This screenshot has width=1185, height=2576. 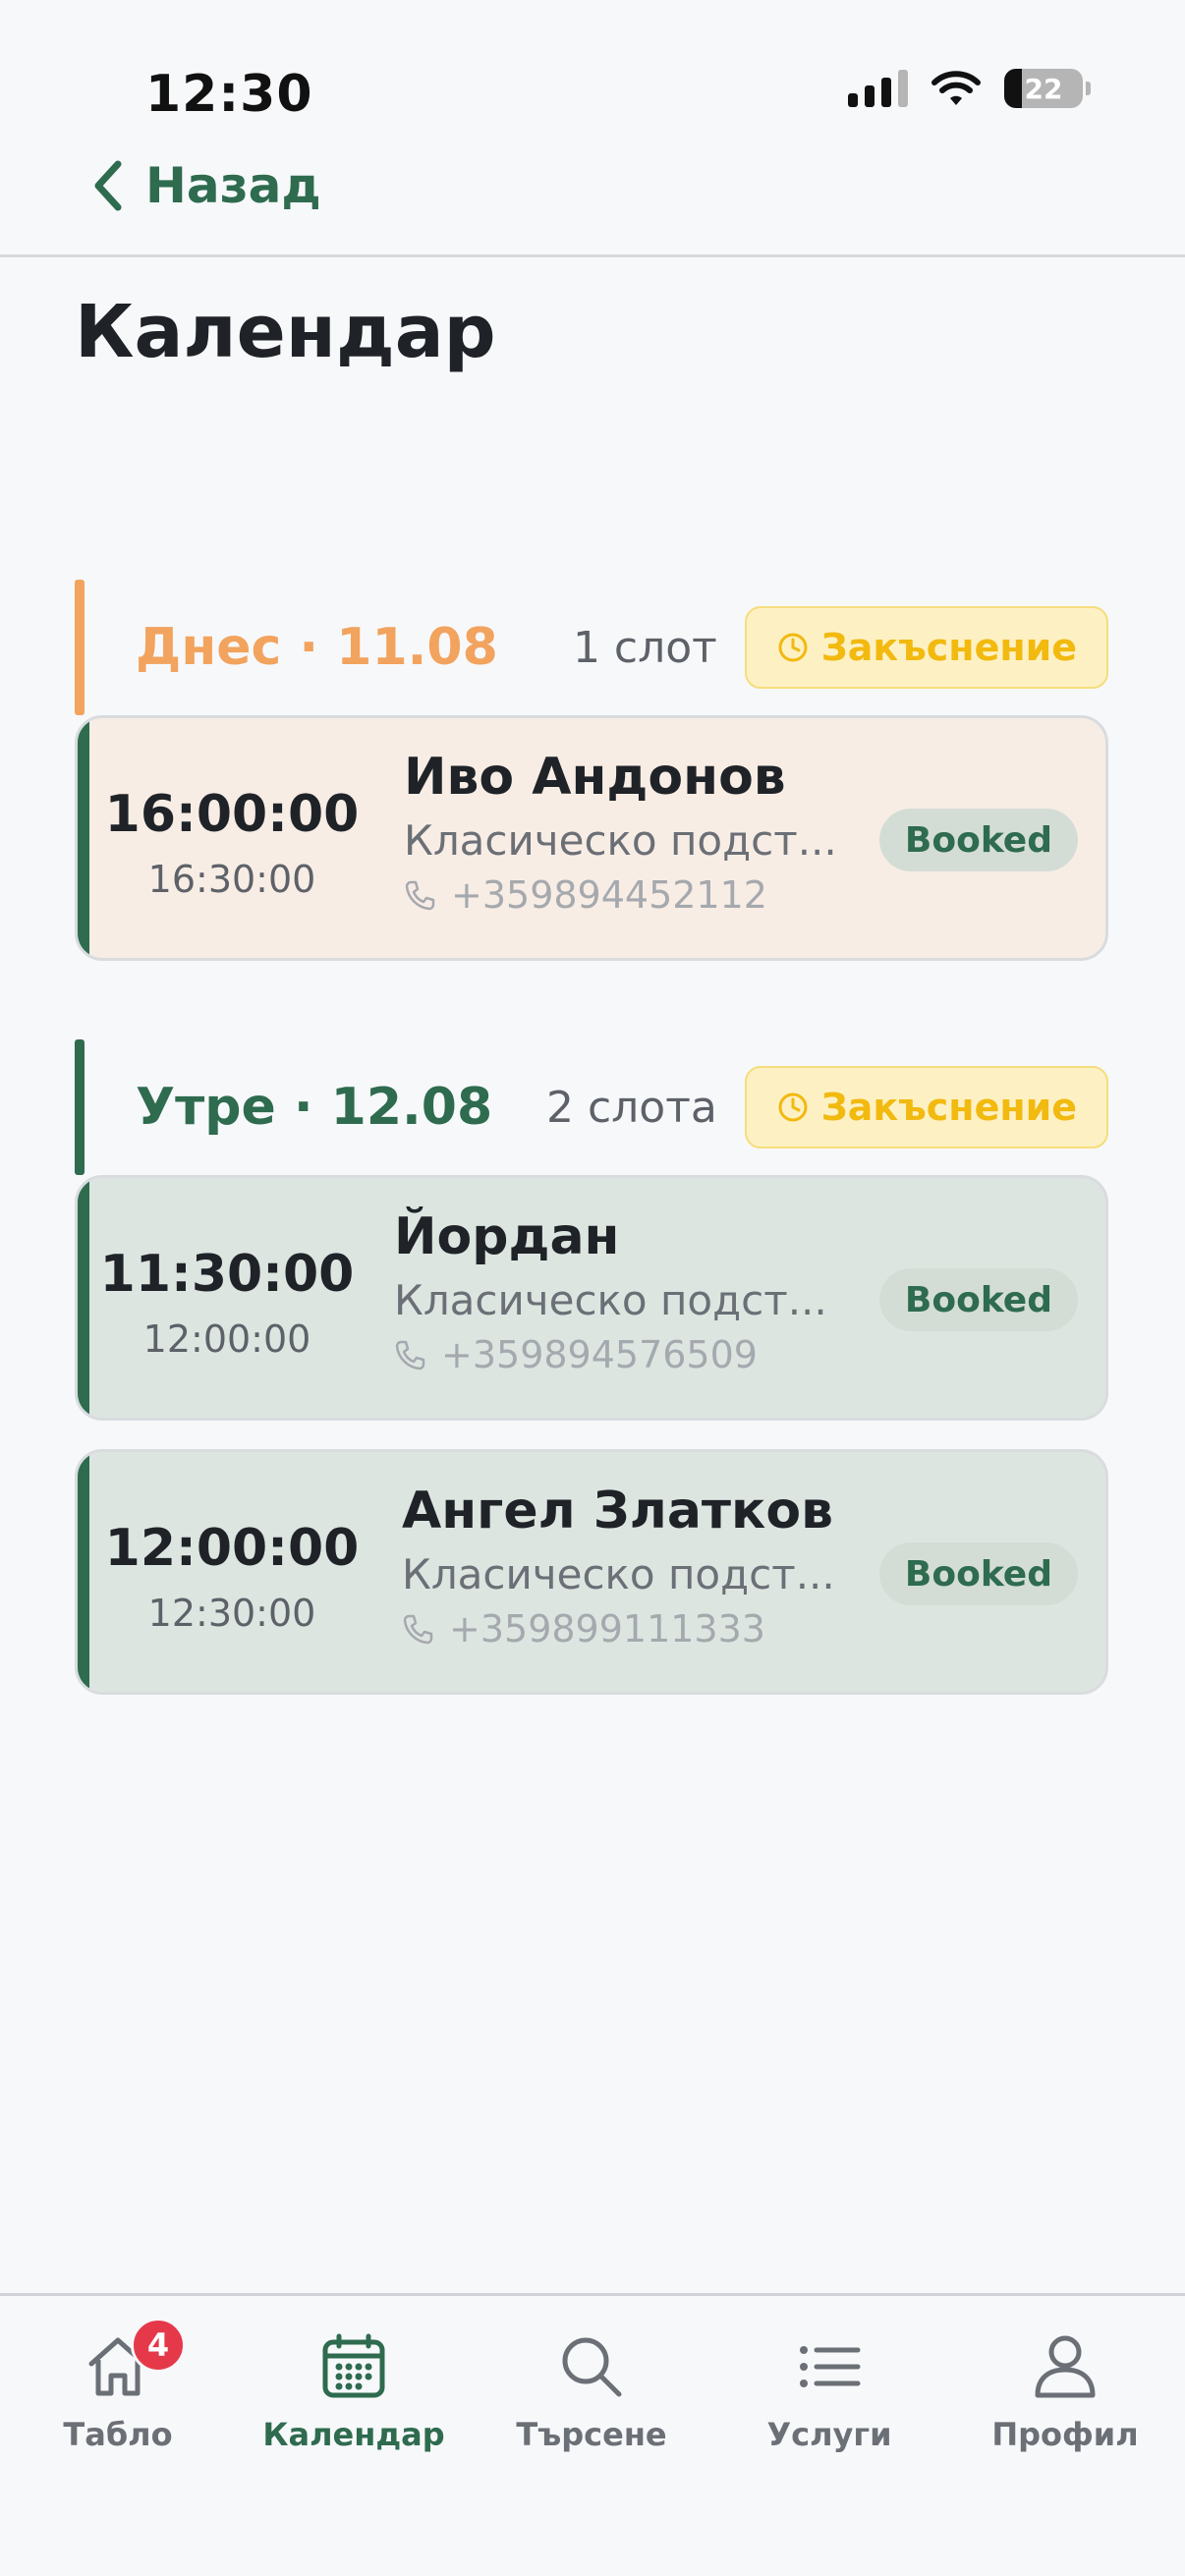 I want to click on day-header-today: Днес · 11.08 1 слот Закъснение, so click(x=592, y=647).